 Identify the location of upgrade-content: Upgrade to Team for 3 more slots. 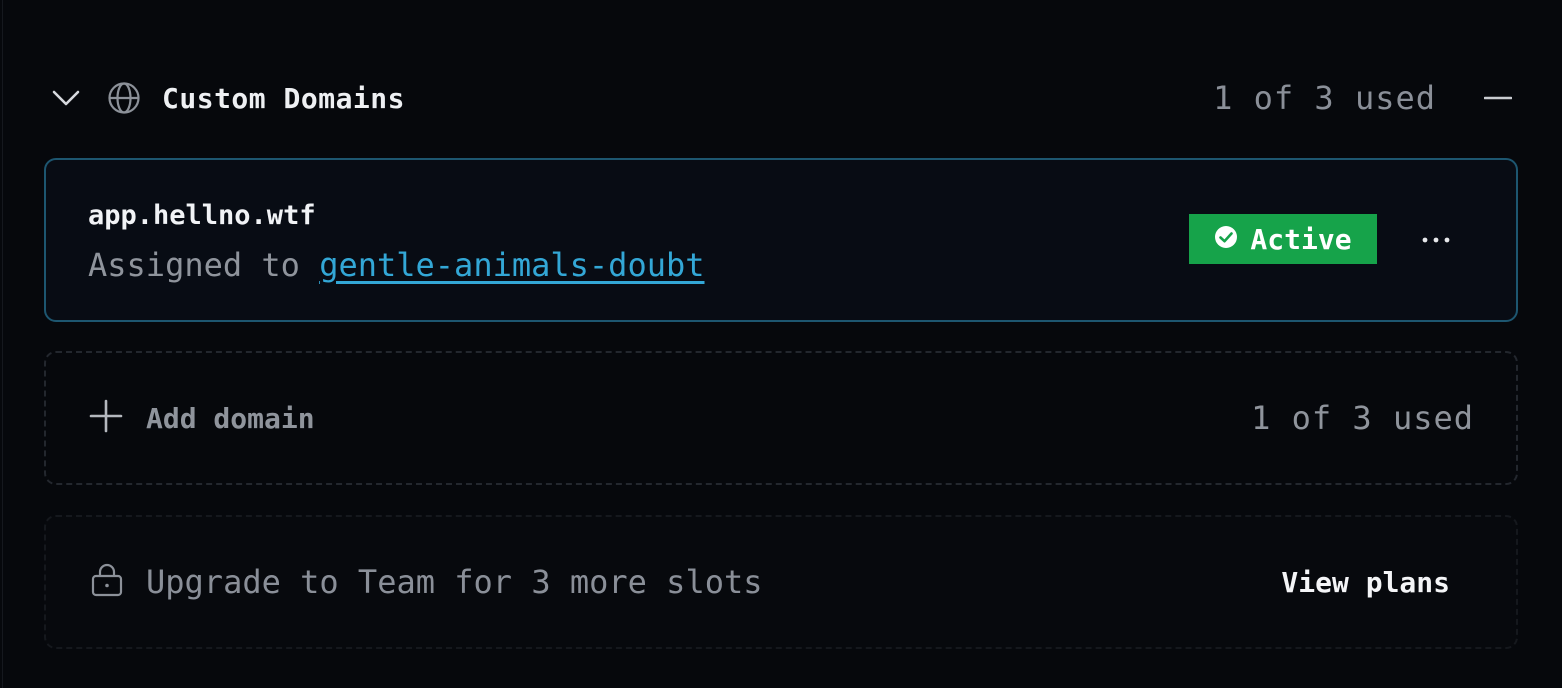
(426, 582).